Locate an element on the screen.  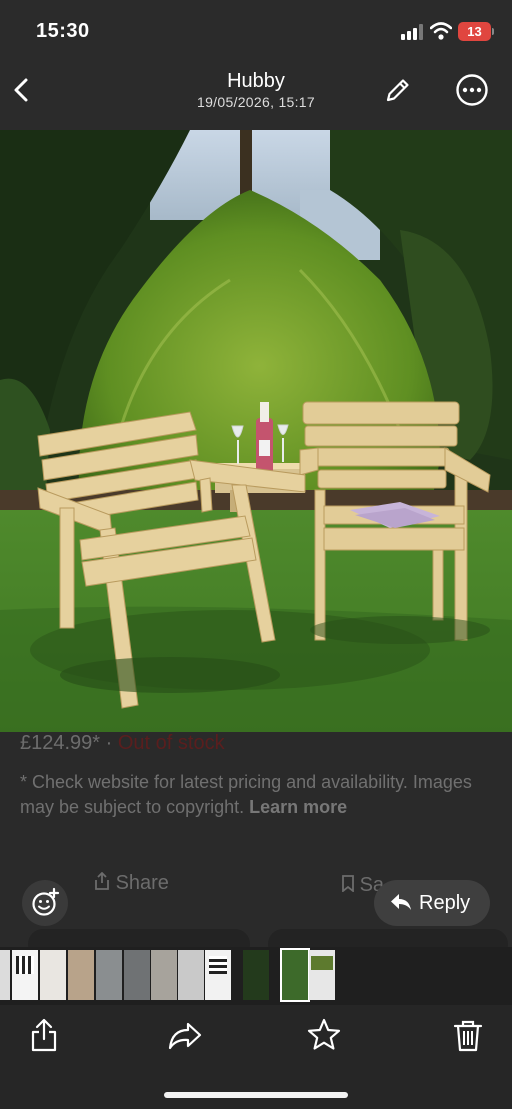
wifi-icon is located at coordinates (441, 31).